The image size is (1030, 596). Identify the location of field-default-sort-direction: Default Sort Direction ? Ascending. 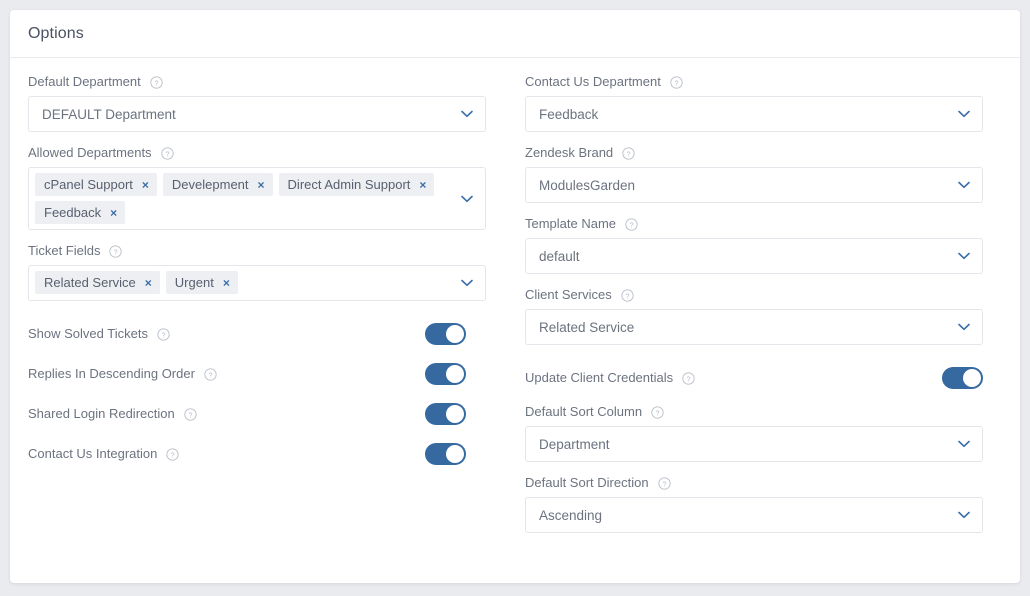
(754, 504).